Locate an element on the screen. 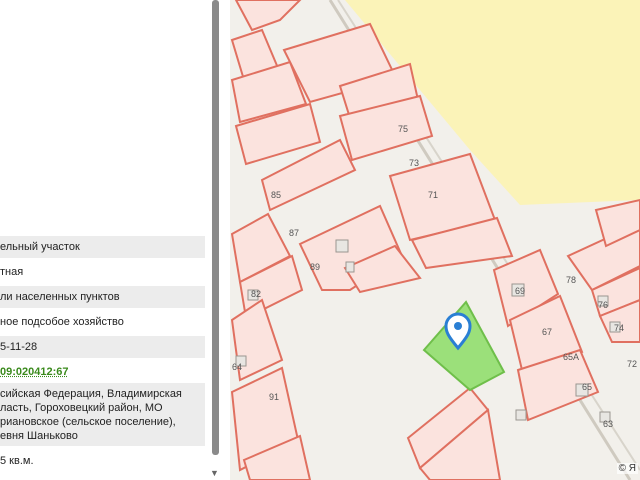  scrollbar-thumb is located at coordinates (215, 227).